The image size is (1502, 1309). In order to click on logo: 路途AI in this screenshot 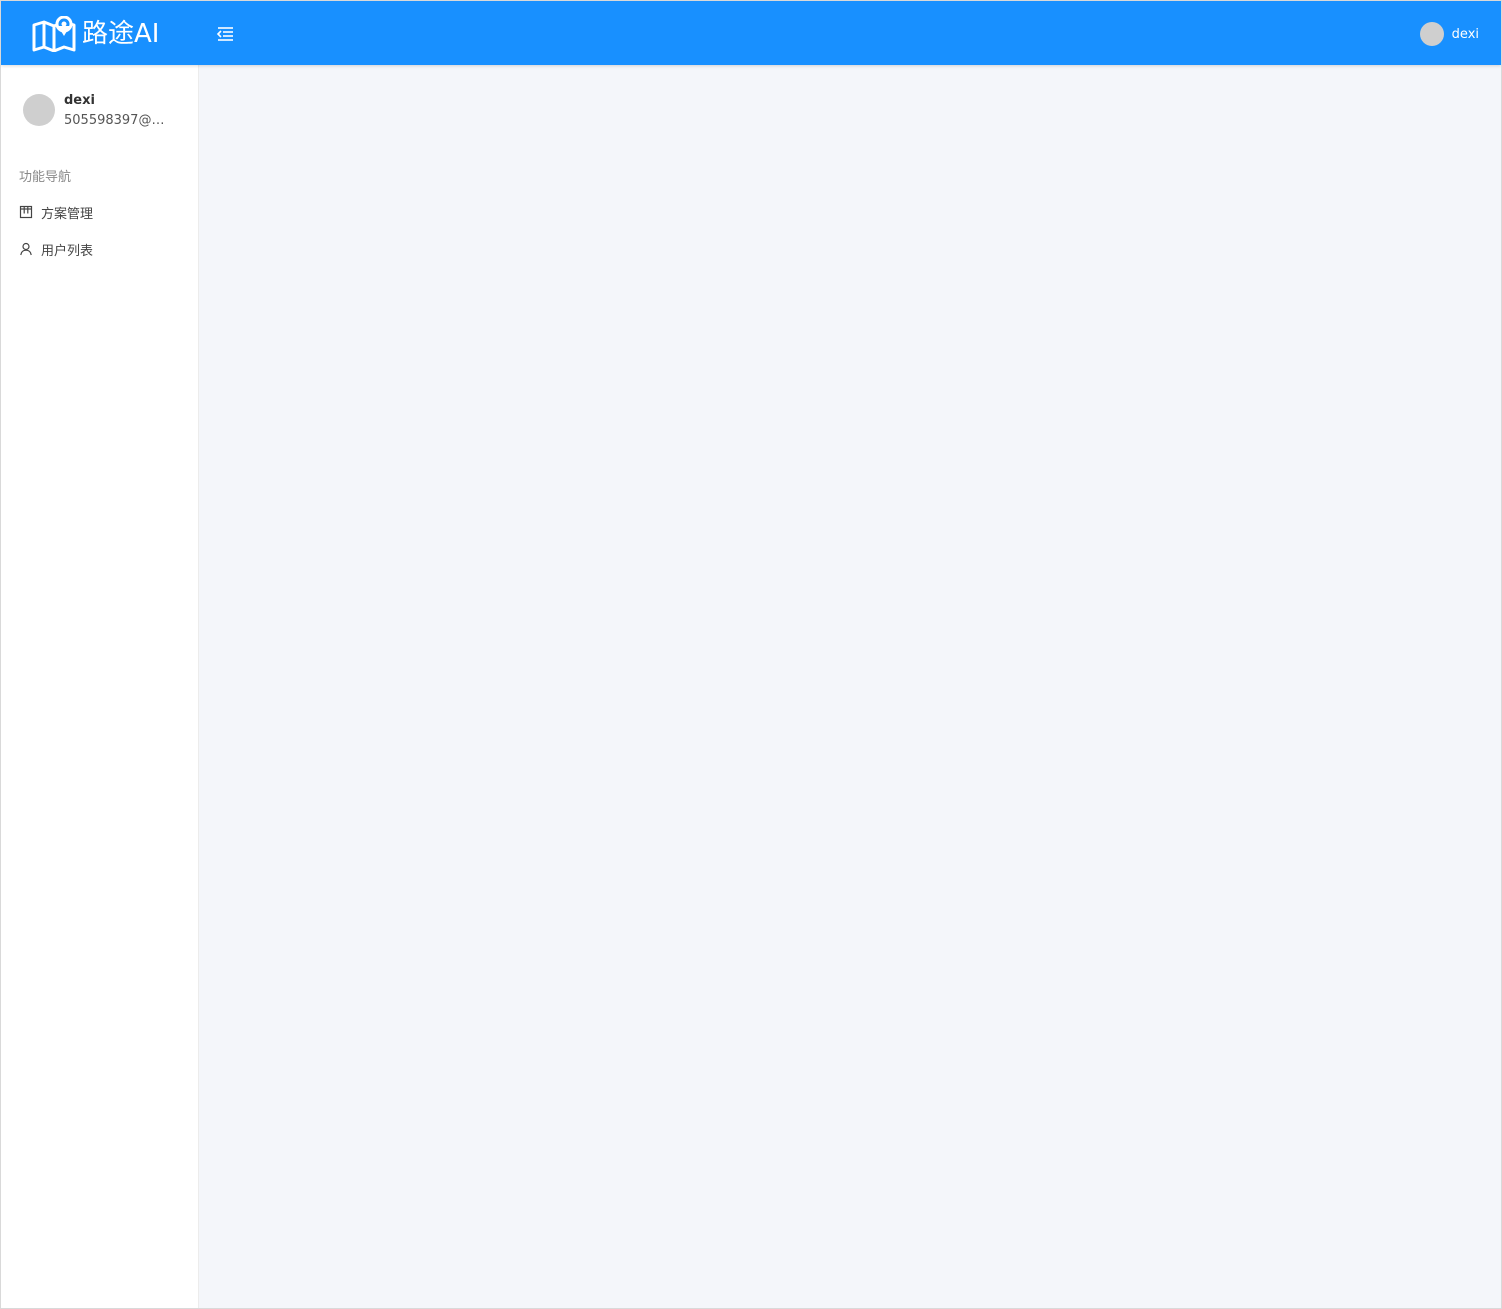, I will do `click(95, 34)`.